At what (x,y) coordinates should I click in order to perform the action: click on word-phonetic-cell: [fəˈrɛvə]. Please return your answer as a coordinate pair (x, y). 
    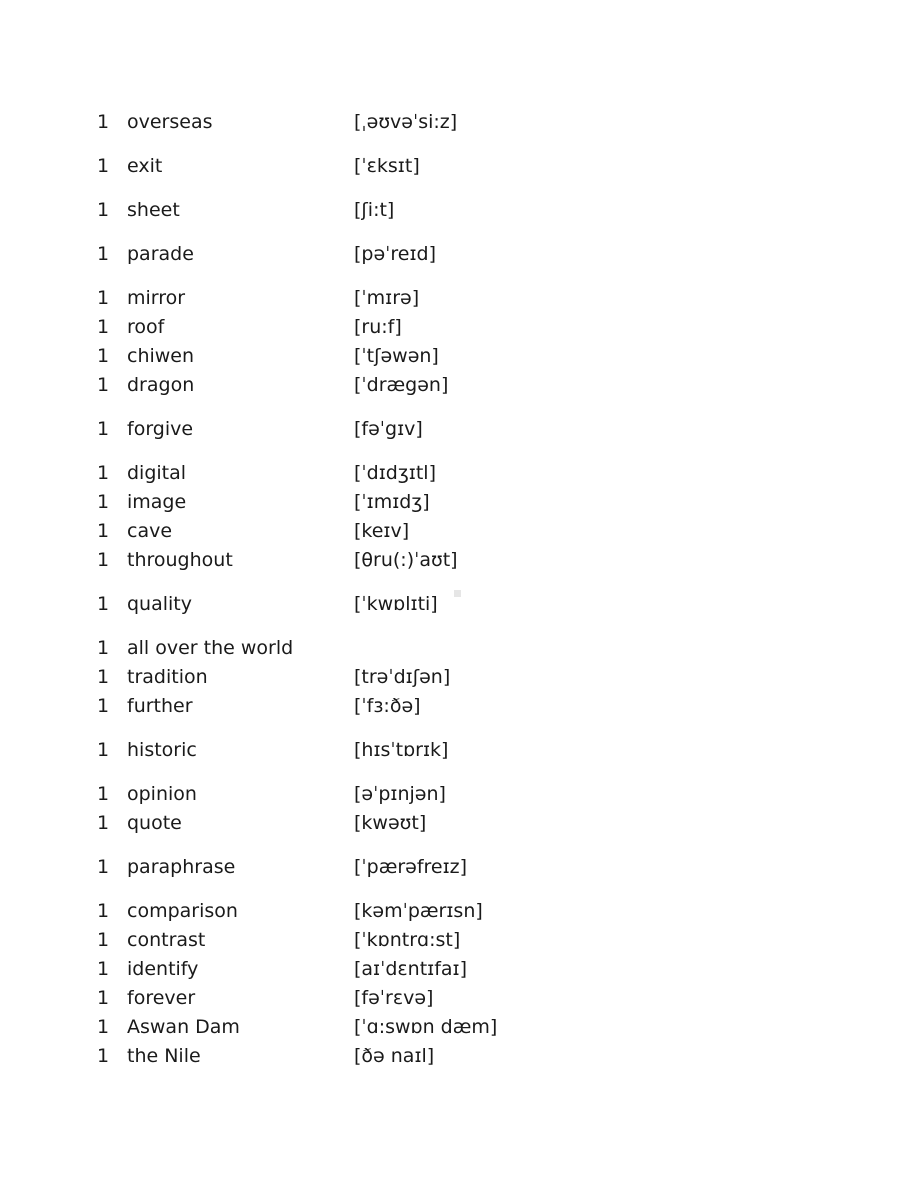
    Looking at the image, I should click on (394, 998).